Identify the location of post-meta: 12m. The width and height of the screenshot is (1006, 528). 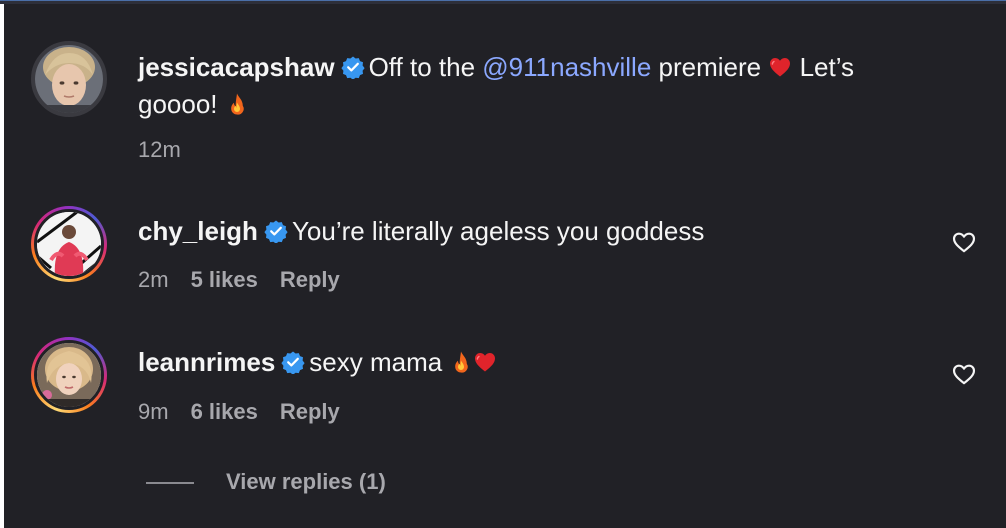
(170, 150).